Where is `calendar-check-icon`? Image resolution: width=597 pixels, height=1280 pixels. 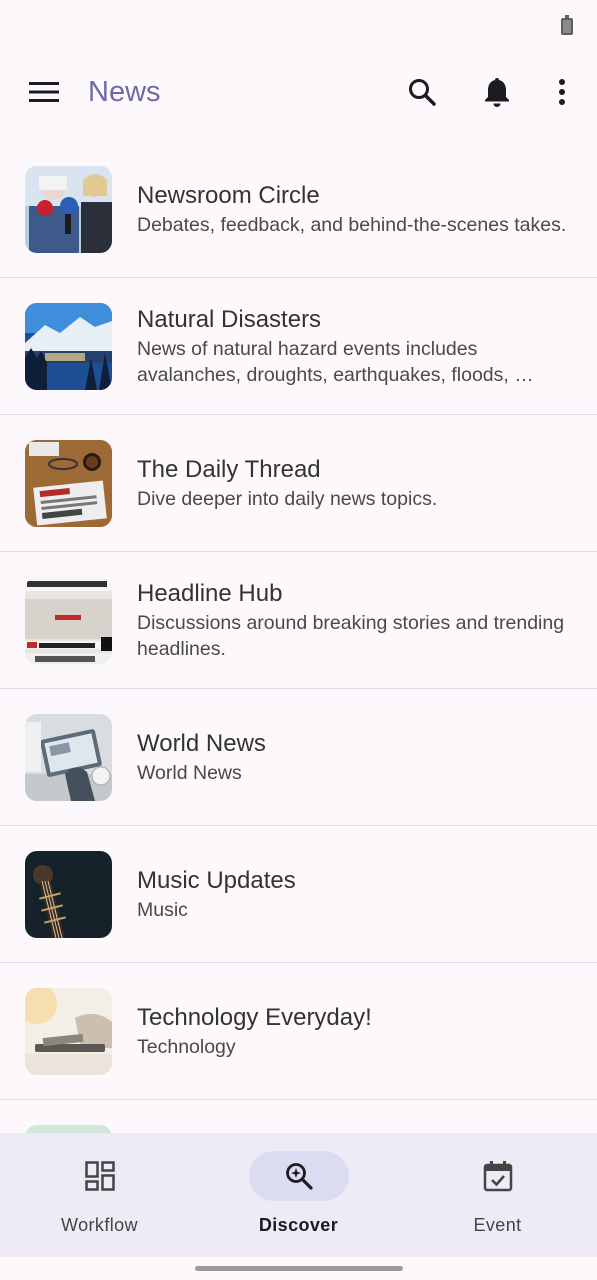 calendar-check-icon is located at coordinates (497, 1176).